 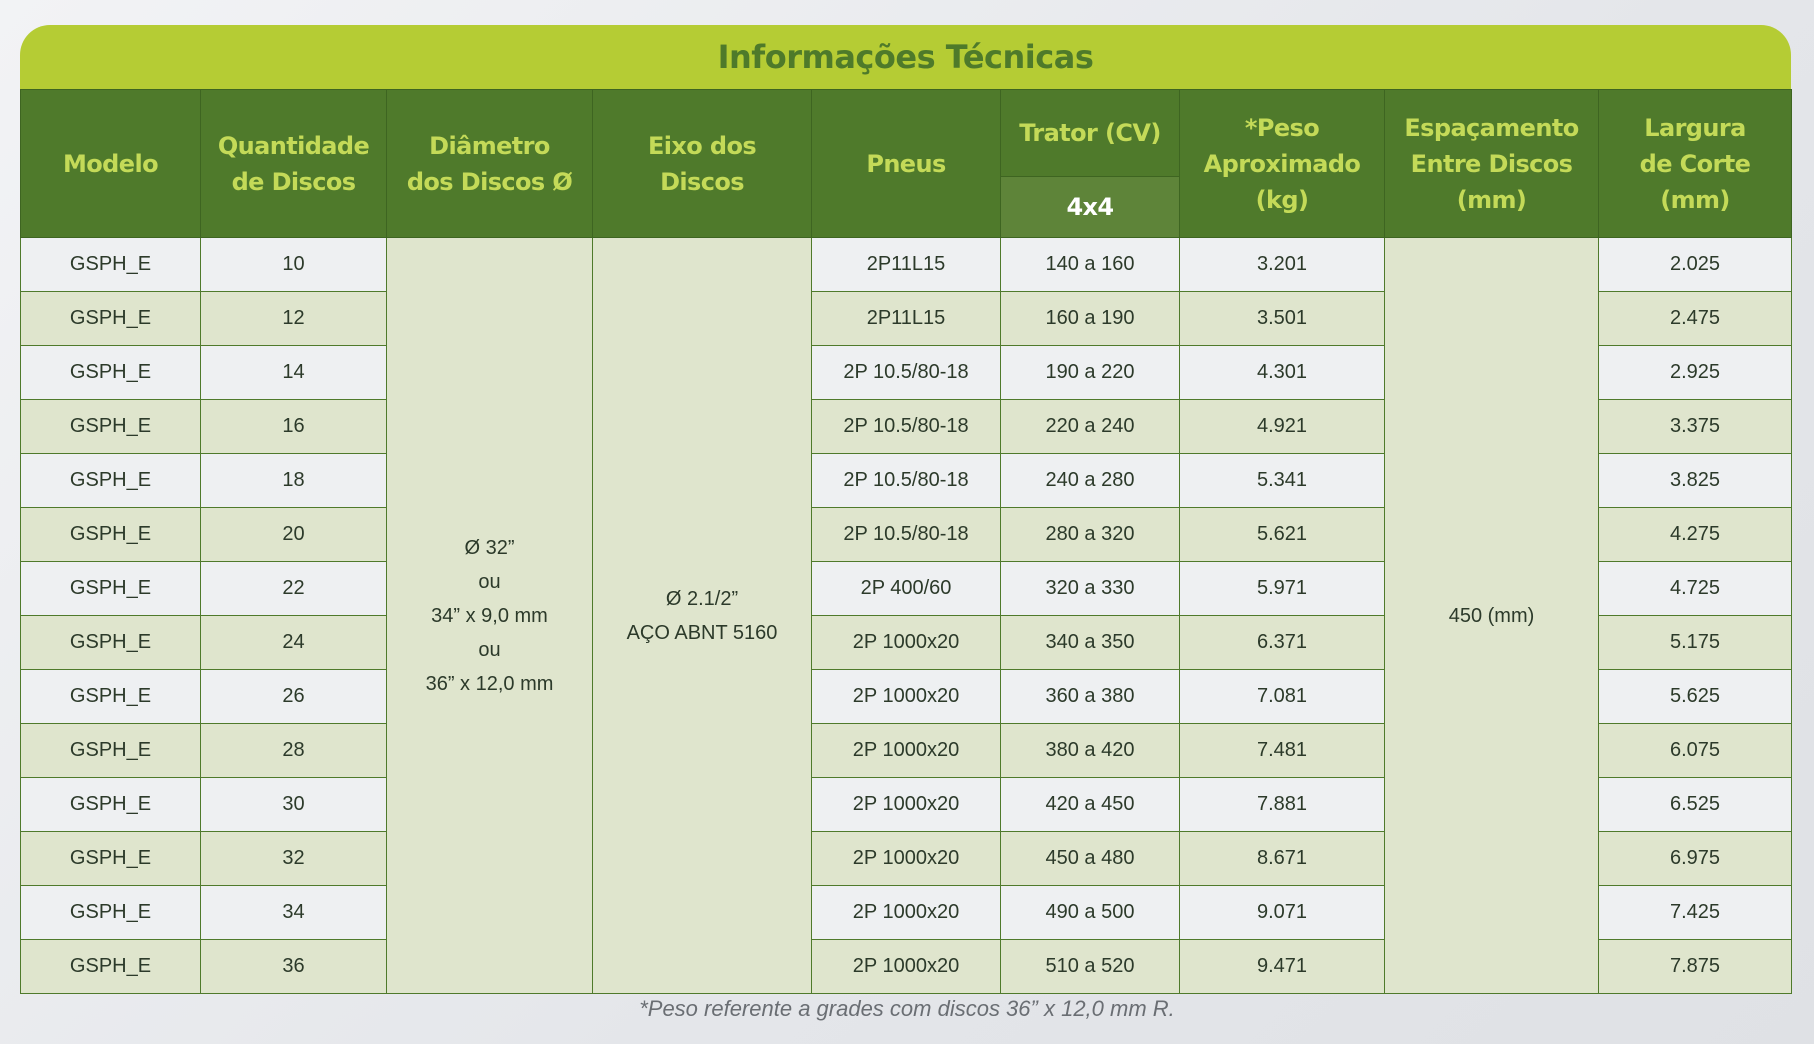 What do you see at coordinates (1090, 207) in the screenshot?
I see `header-trator-4x4: 4x4` at bounding box center [1090, 207].